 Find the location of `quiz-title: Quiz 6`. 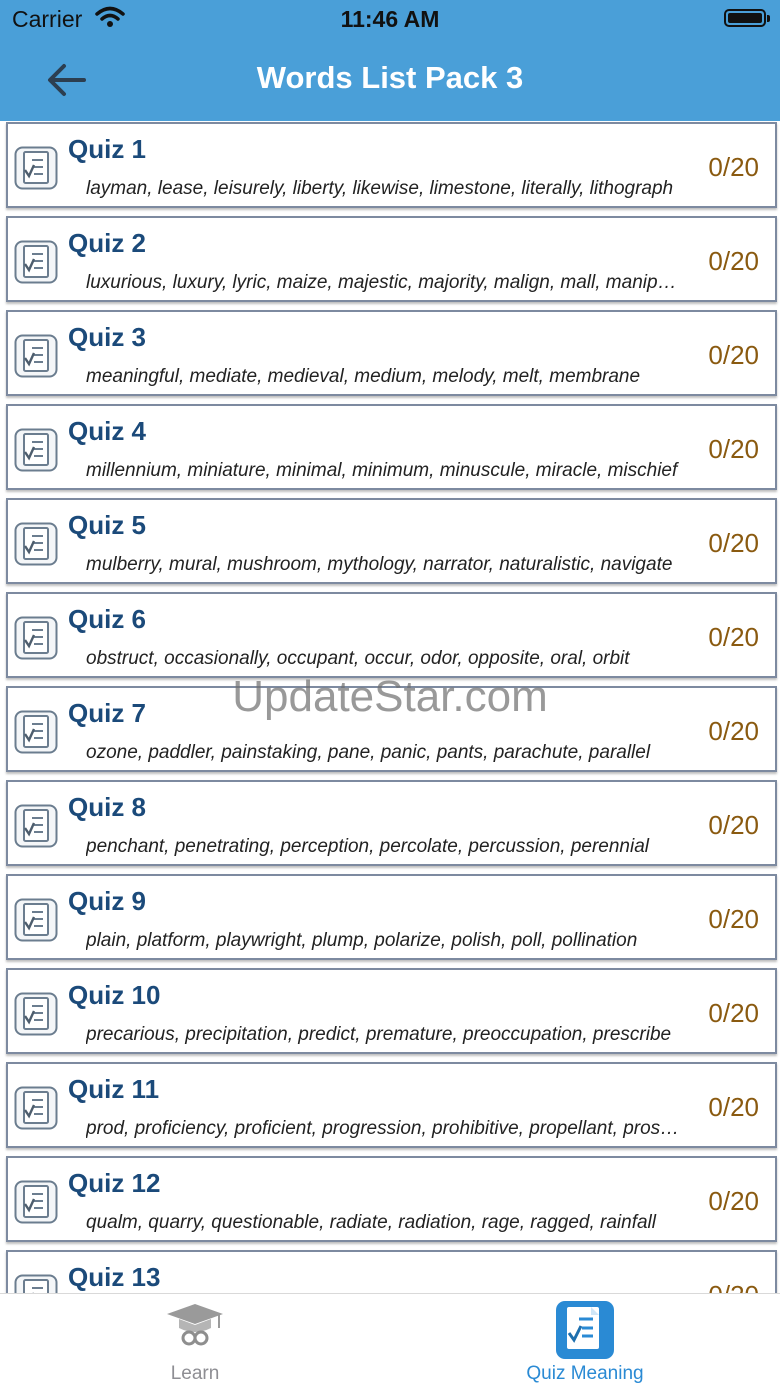

quiz-title: Quiz 6 is located at coordinates (107, 619).